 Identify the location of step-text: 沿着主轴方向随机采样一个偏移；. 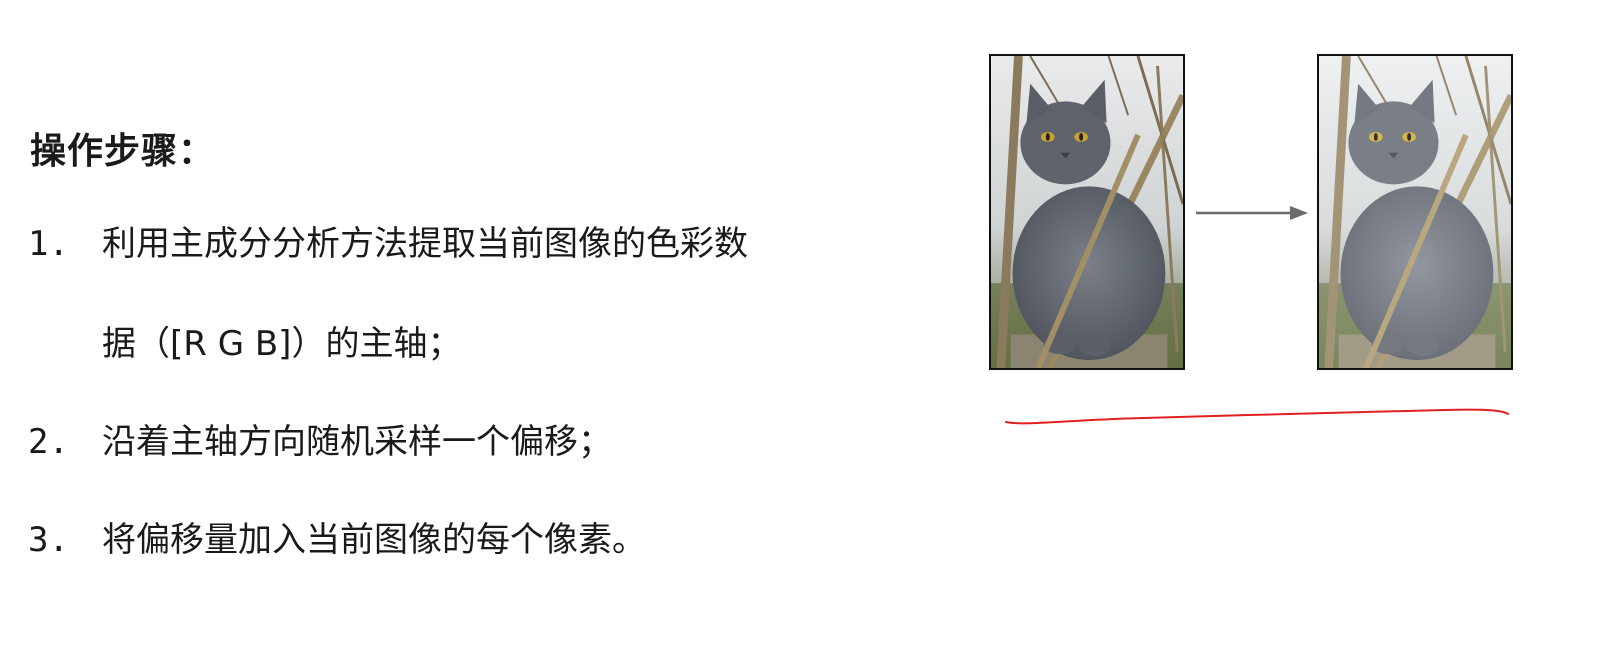
(357, 442).